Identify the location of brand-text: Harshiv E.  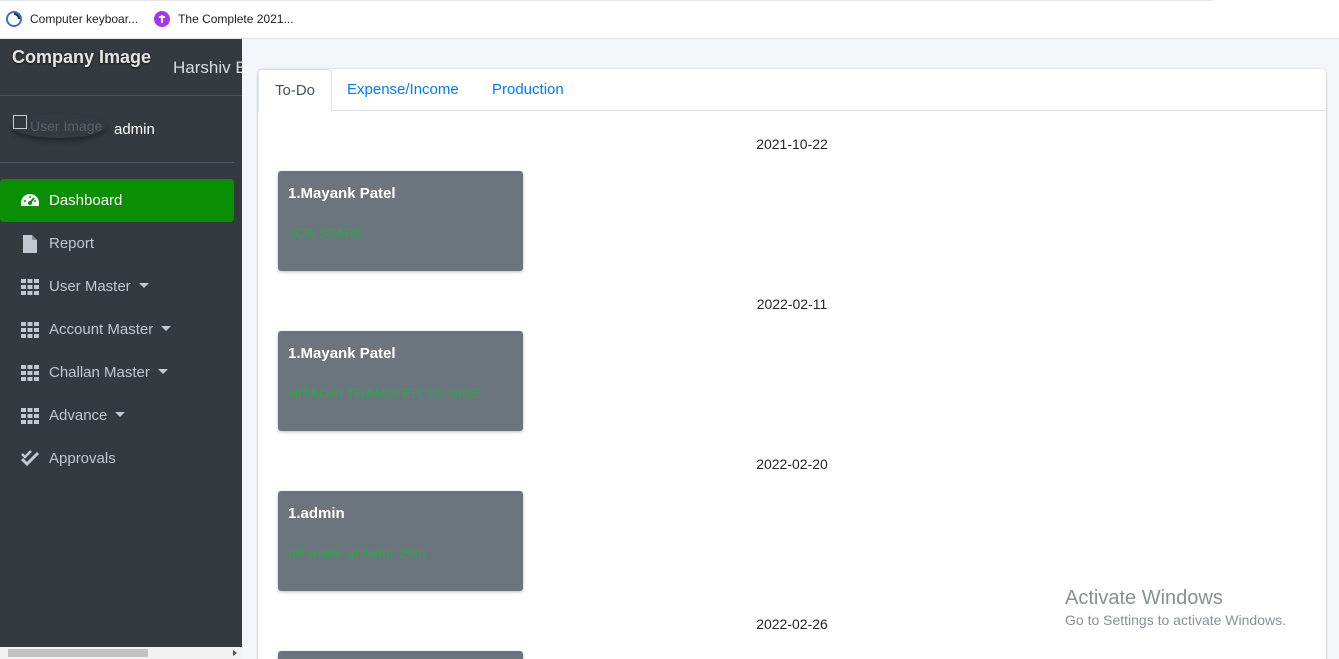
(207, 67).